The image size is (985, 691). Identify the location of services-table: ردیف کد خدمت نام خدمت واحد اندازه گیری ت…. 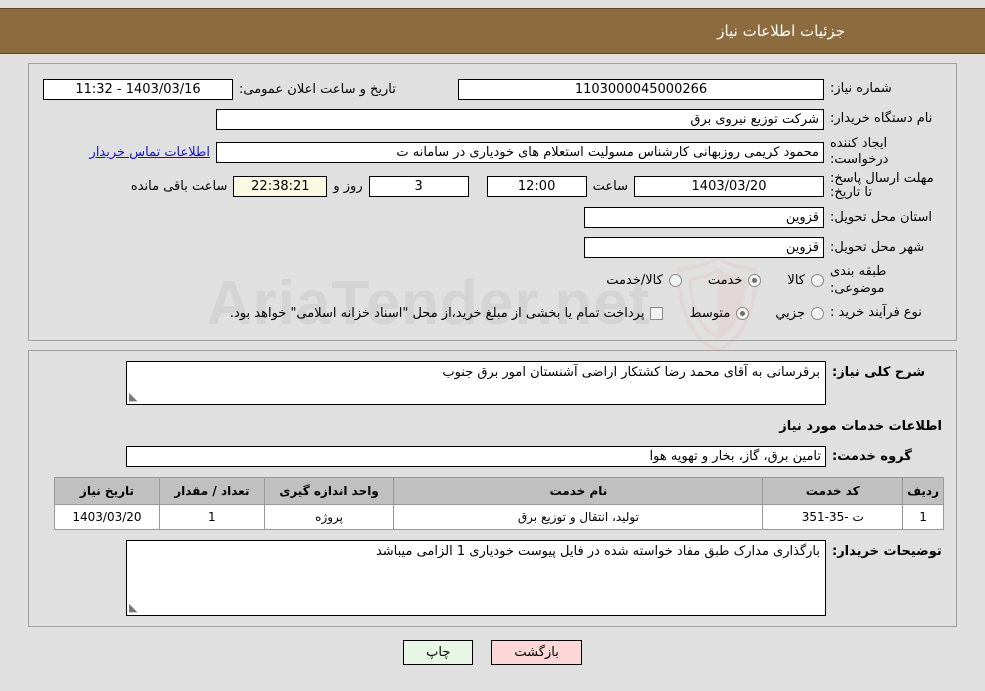
(499, 503).